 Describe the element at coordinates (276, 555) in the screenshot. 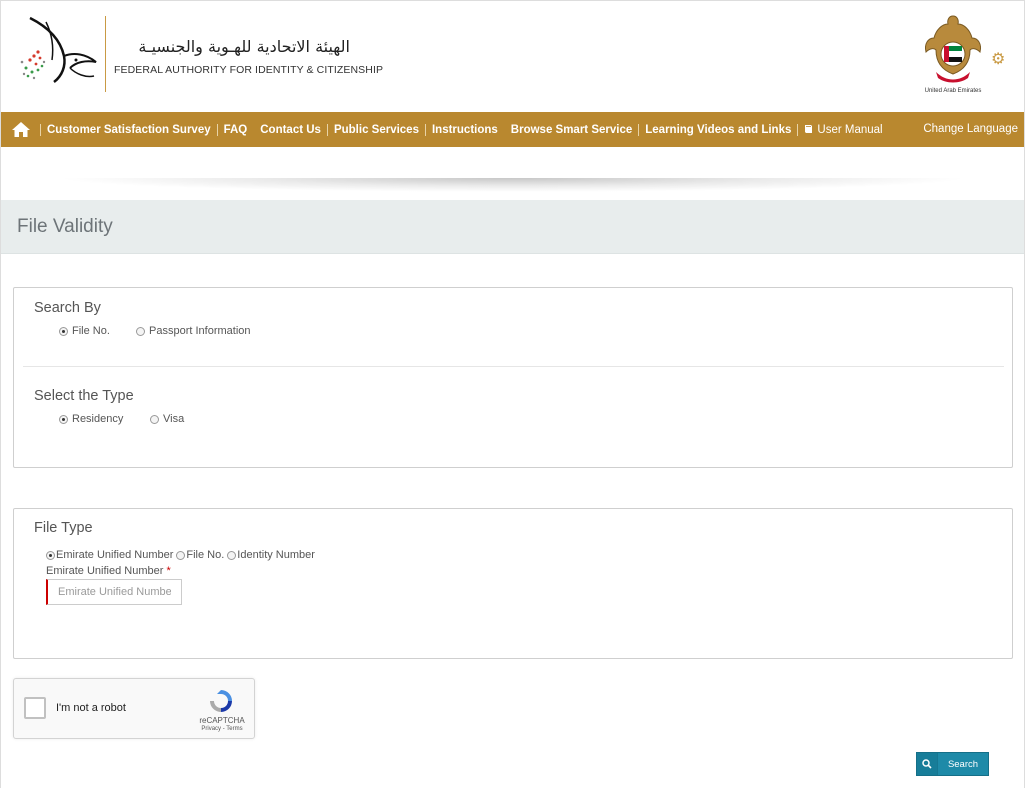

I see `radio-label: Identity Number` at that location.